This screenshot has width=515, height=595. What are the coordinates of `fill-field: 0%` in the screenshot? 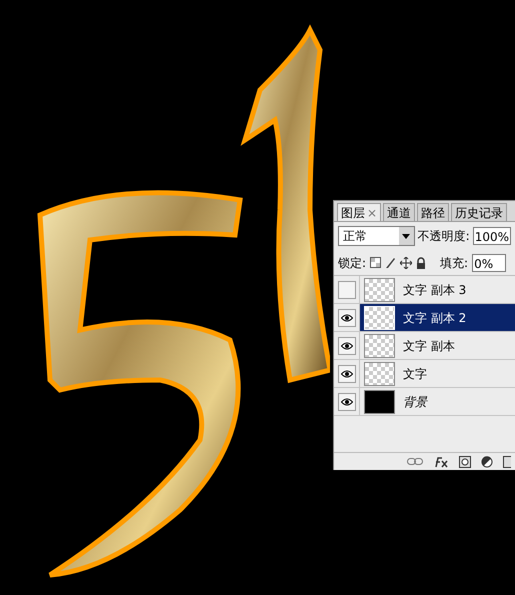 It's located at (489, 263).